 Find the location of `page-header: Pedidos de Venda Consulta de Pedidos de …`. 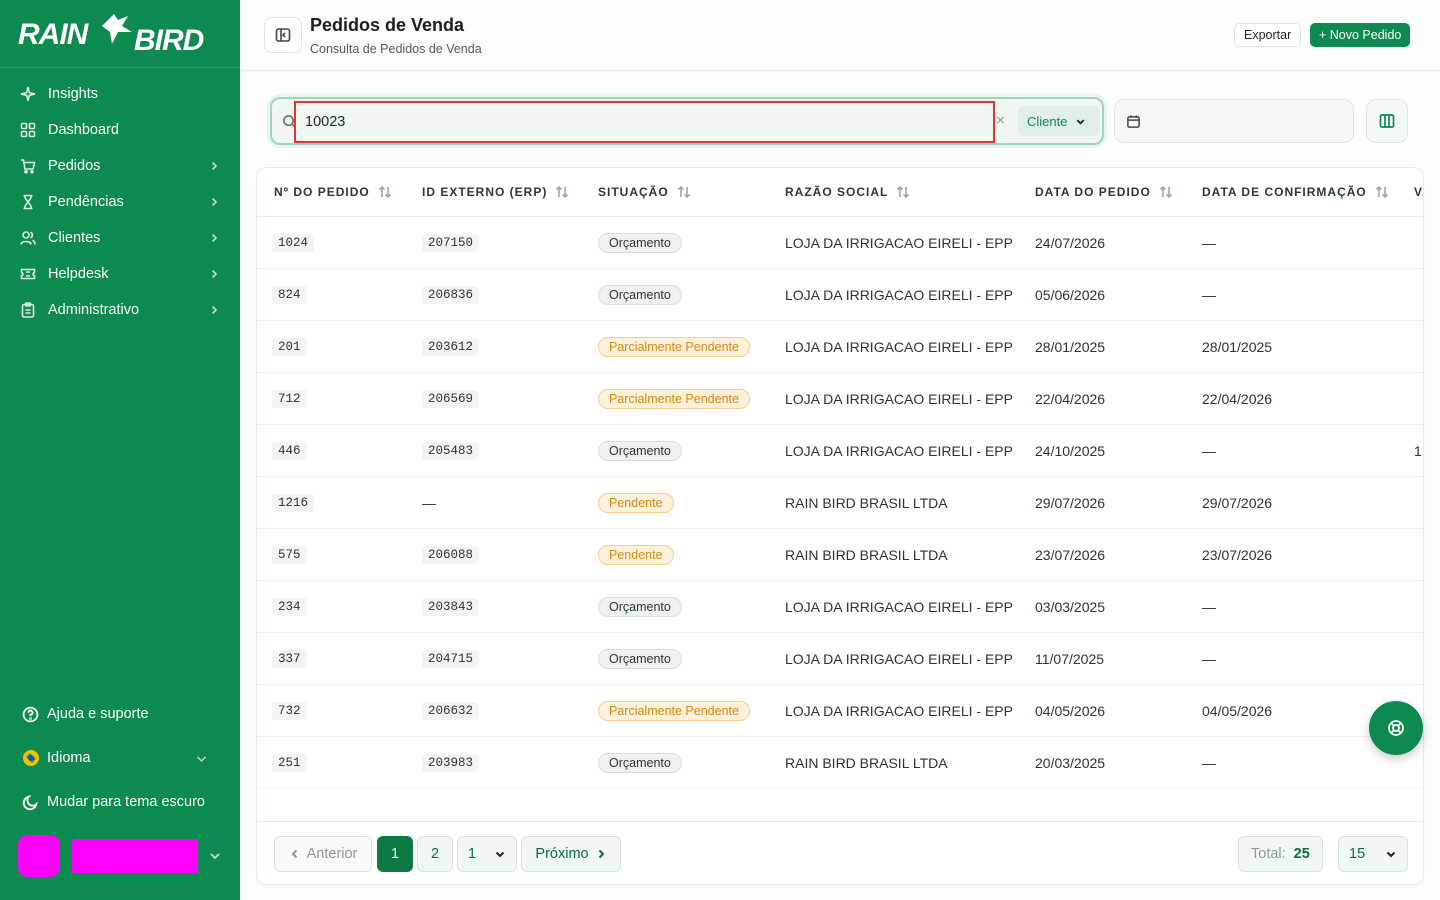

page-header: Pedidos de Venda Consulta de Pedidos de … is located at coordinates (840, 35).